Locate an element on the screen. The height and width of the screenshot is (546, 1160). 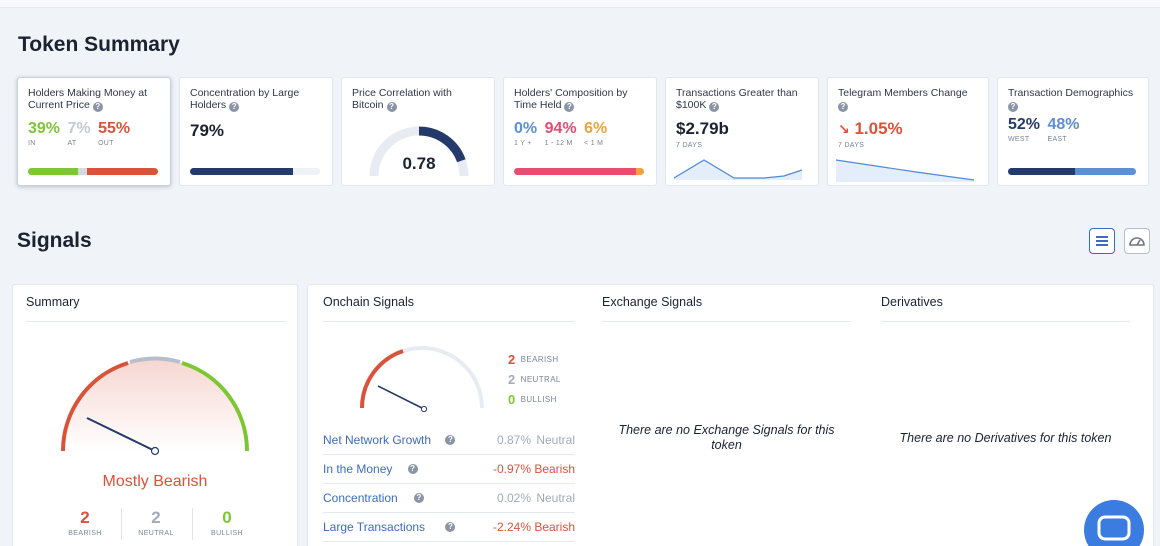
telegram-period: 7 DAYS is located at coordinates (851, 145).